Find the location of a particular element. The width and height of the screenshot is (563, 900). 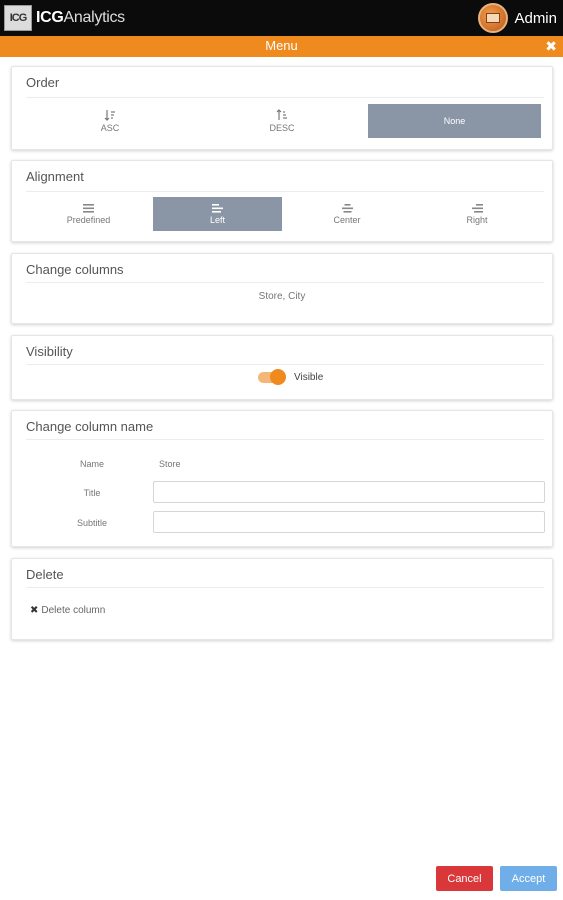

avatar is located at coordinates (493, 18).